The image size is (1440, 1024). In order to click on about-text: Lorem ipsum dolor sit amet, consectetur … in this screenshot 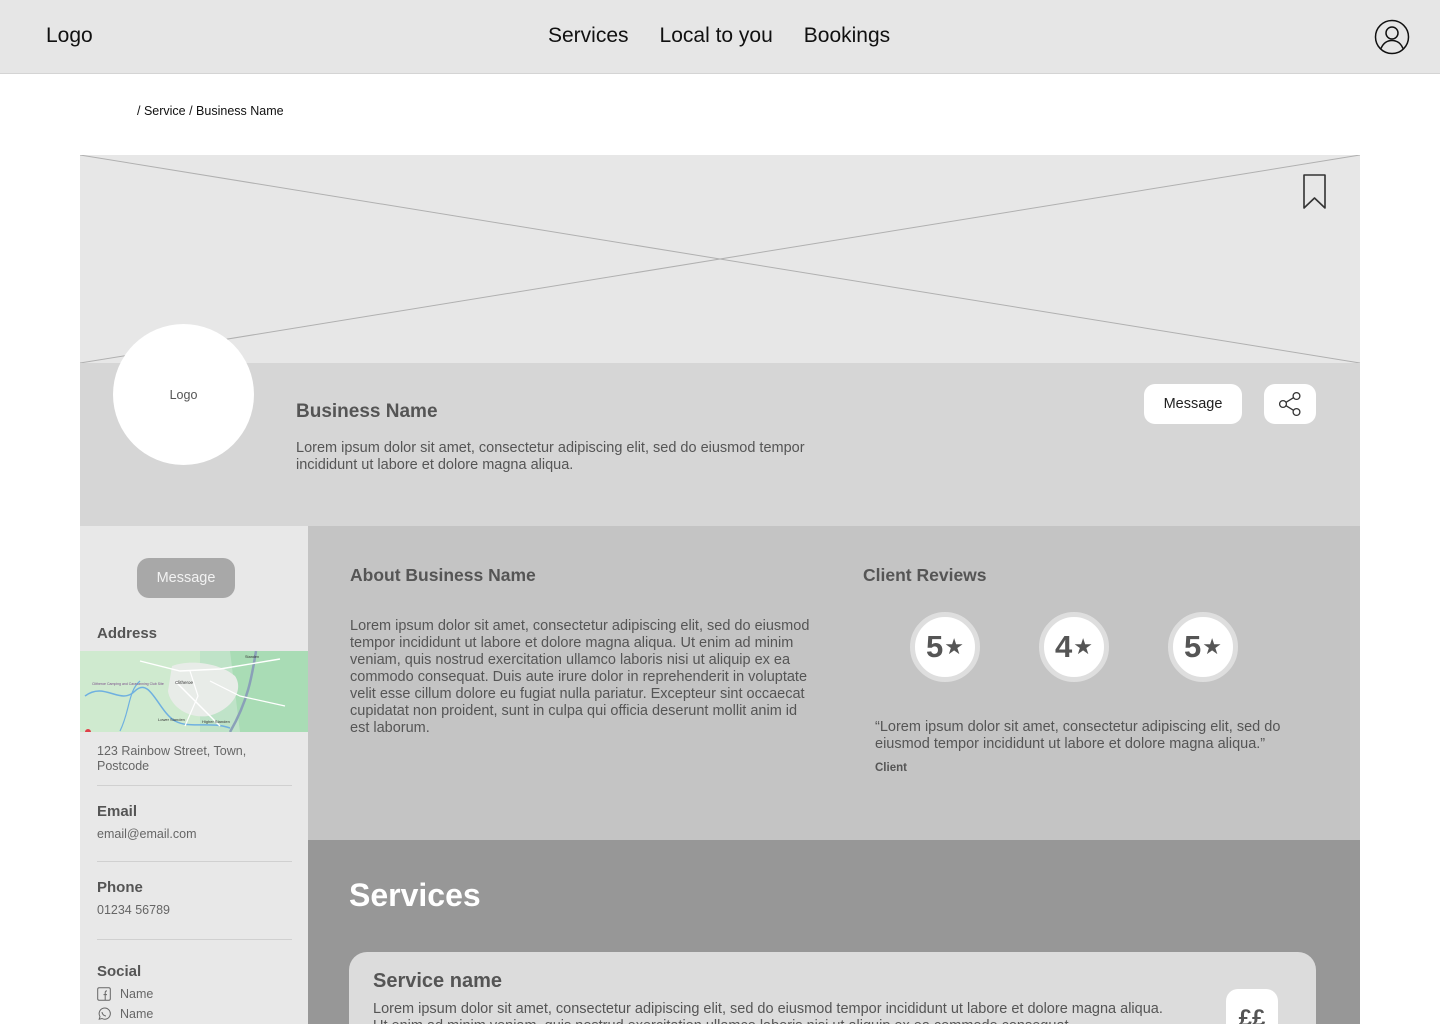, I will do `click(580, 677)`.